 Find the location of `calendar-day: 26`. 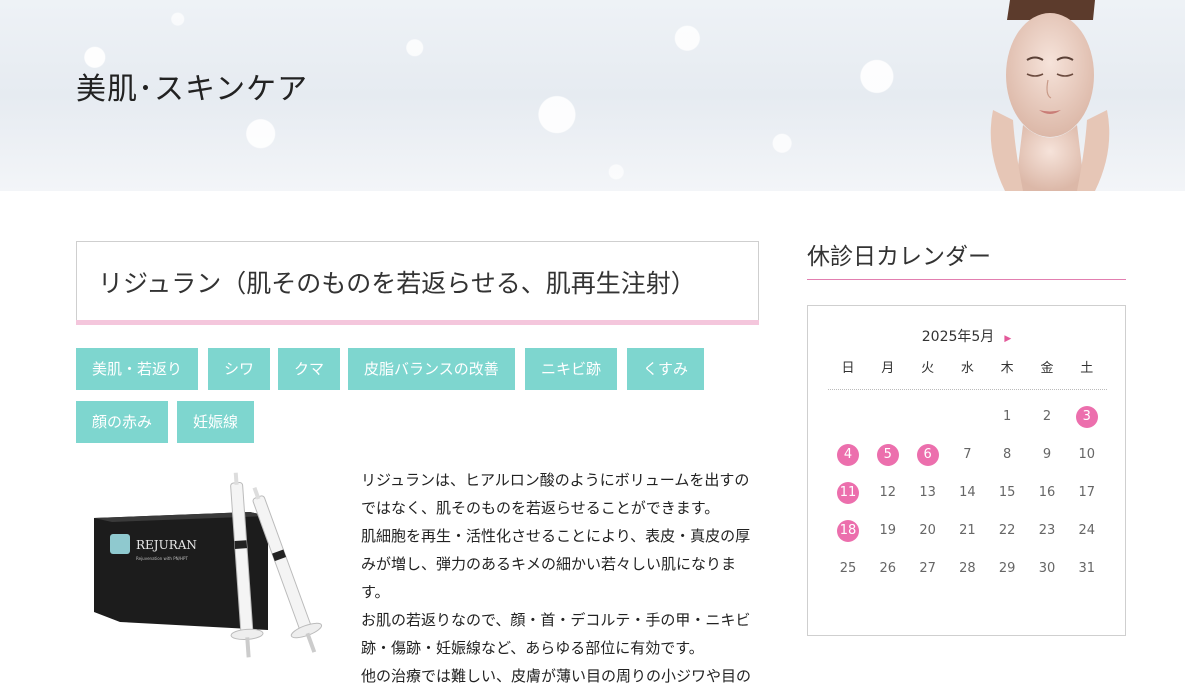

calendar-day: 26 is located at coordinates (888, 568).